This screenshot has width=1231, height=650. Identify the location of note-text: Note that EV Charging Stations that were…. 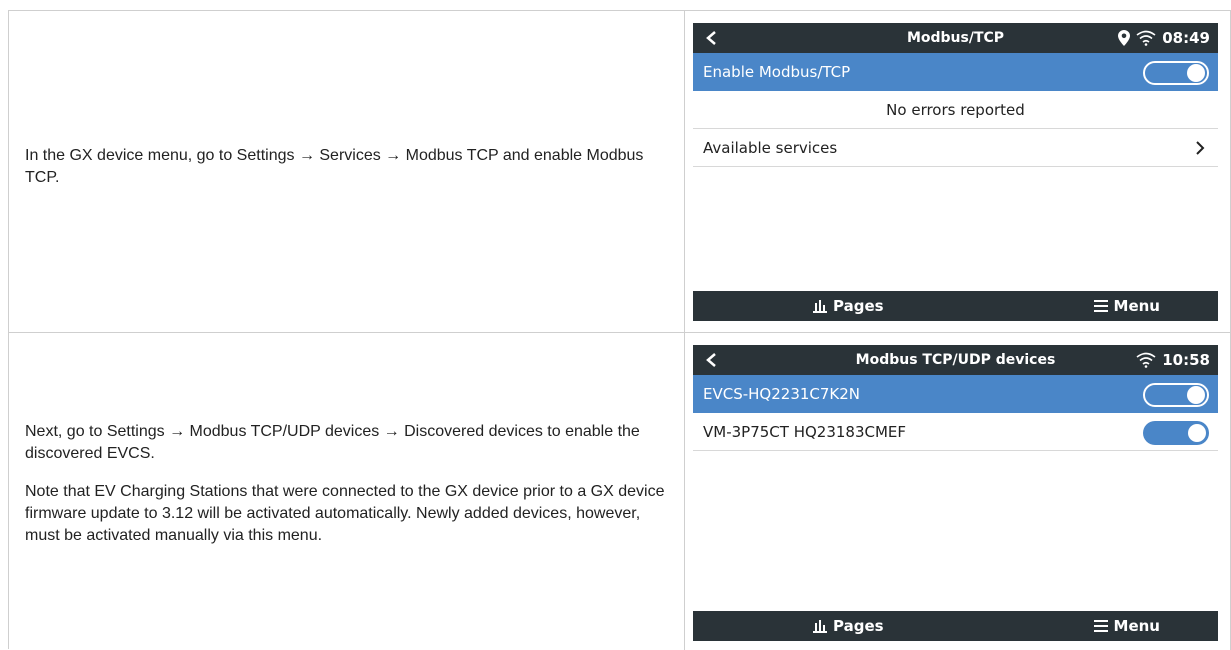
(345, 513).